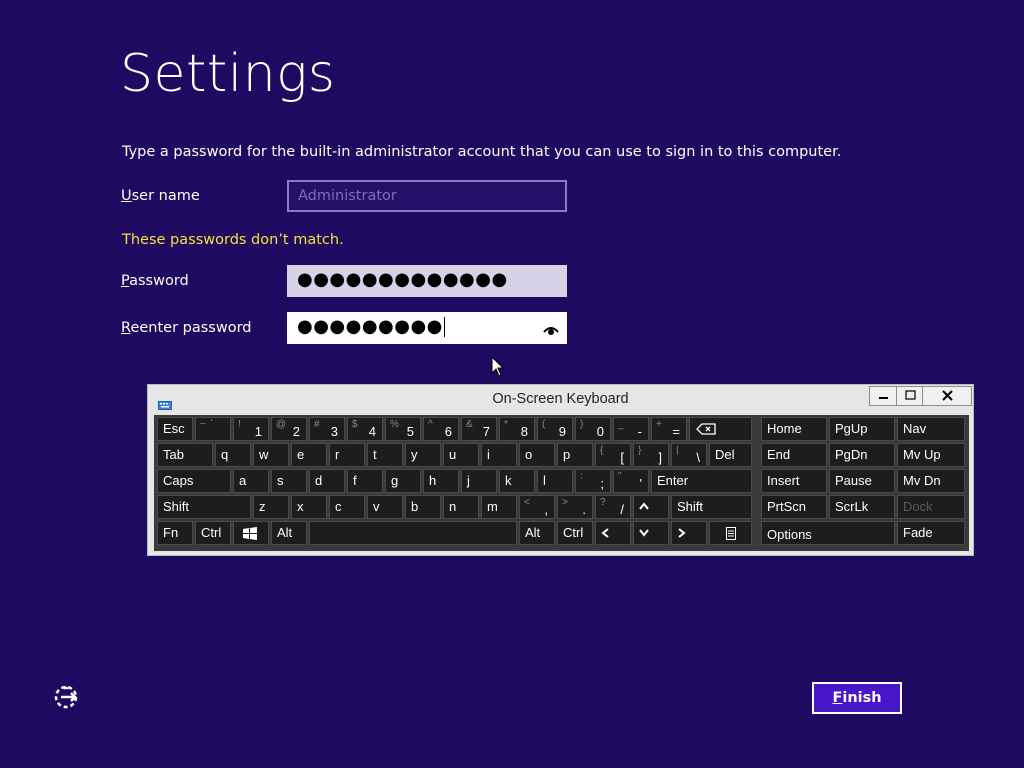 This screenshot has height=768, width=1024. Describe the element at coordinates (441, 429) in the screenshot. I see `key-6: ^ 6` at that location.